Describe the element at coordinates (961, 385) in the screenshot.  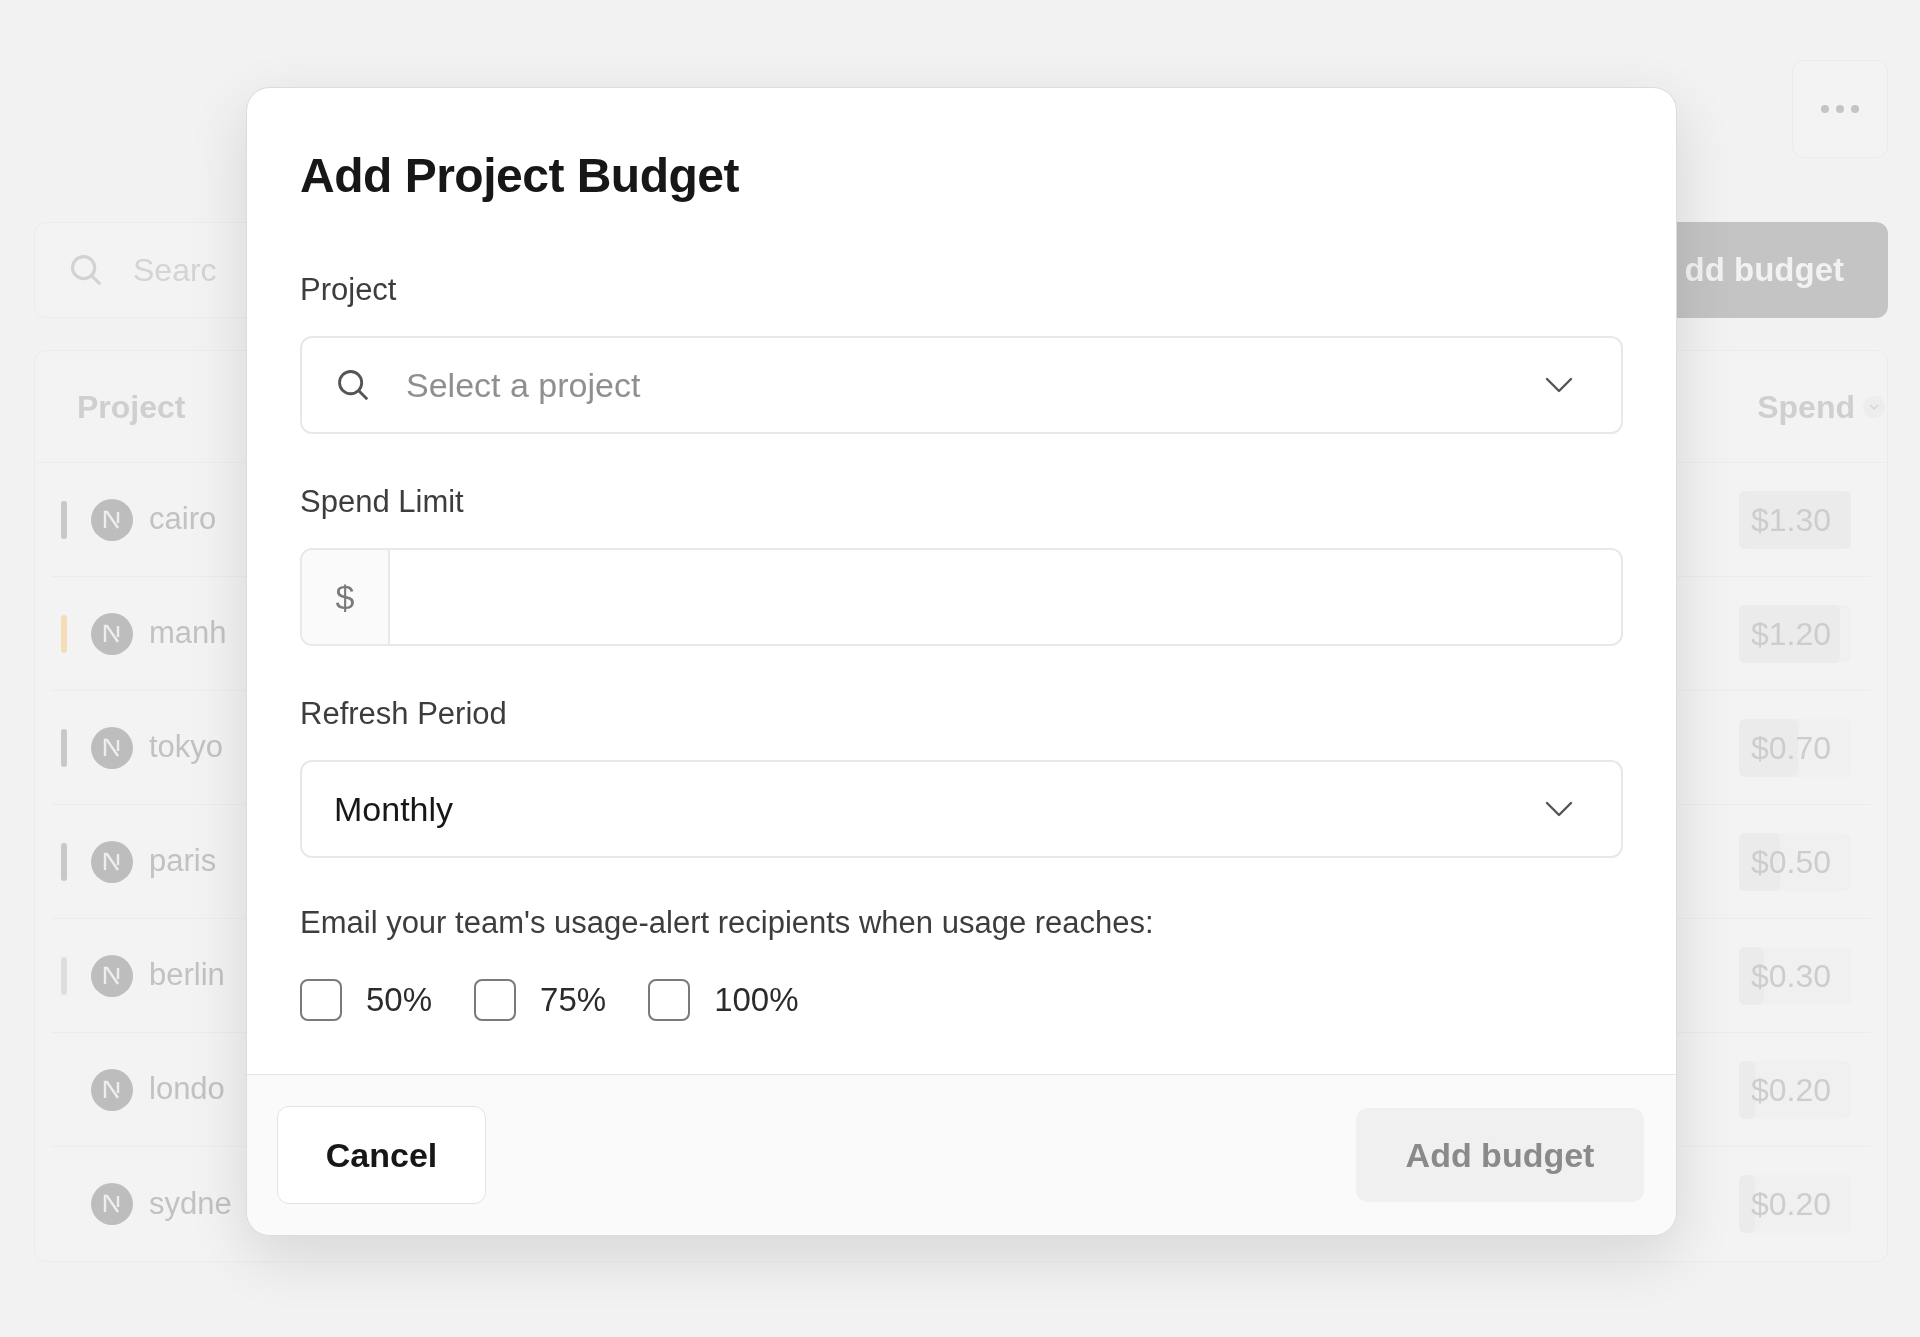
I see `project-select: Select a project` at that location.